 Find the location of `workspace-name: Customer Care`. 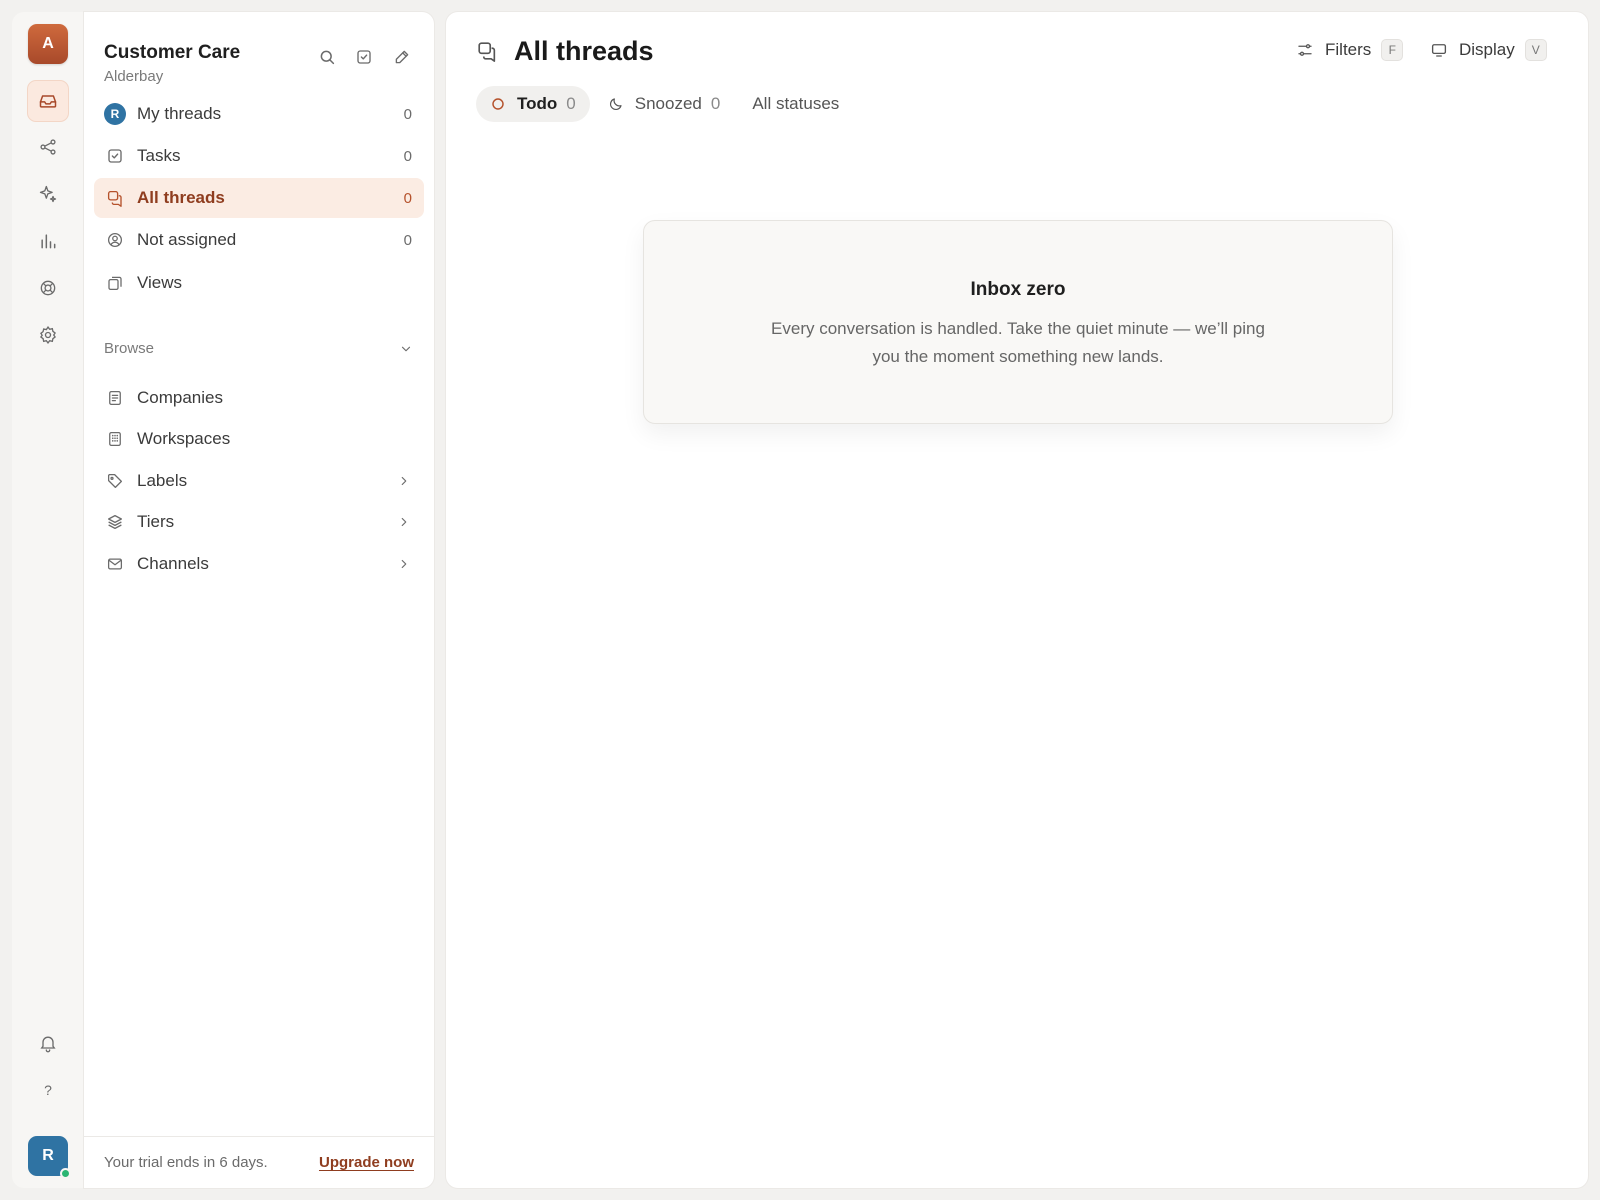

workspace-name: Customer Care is located at coordinates (172, 53).